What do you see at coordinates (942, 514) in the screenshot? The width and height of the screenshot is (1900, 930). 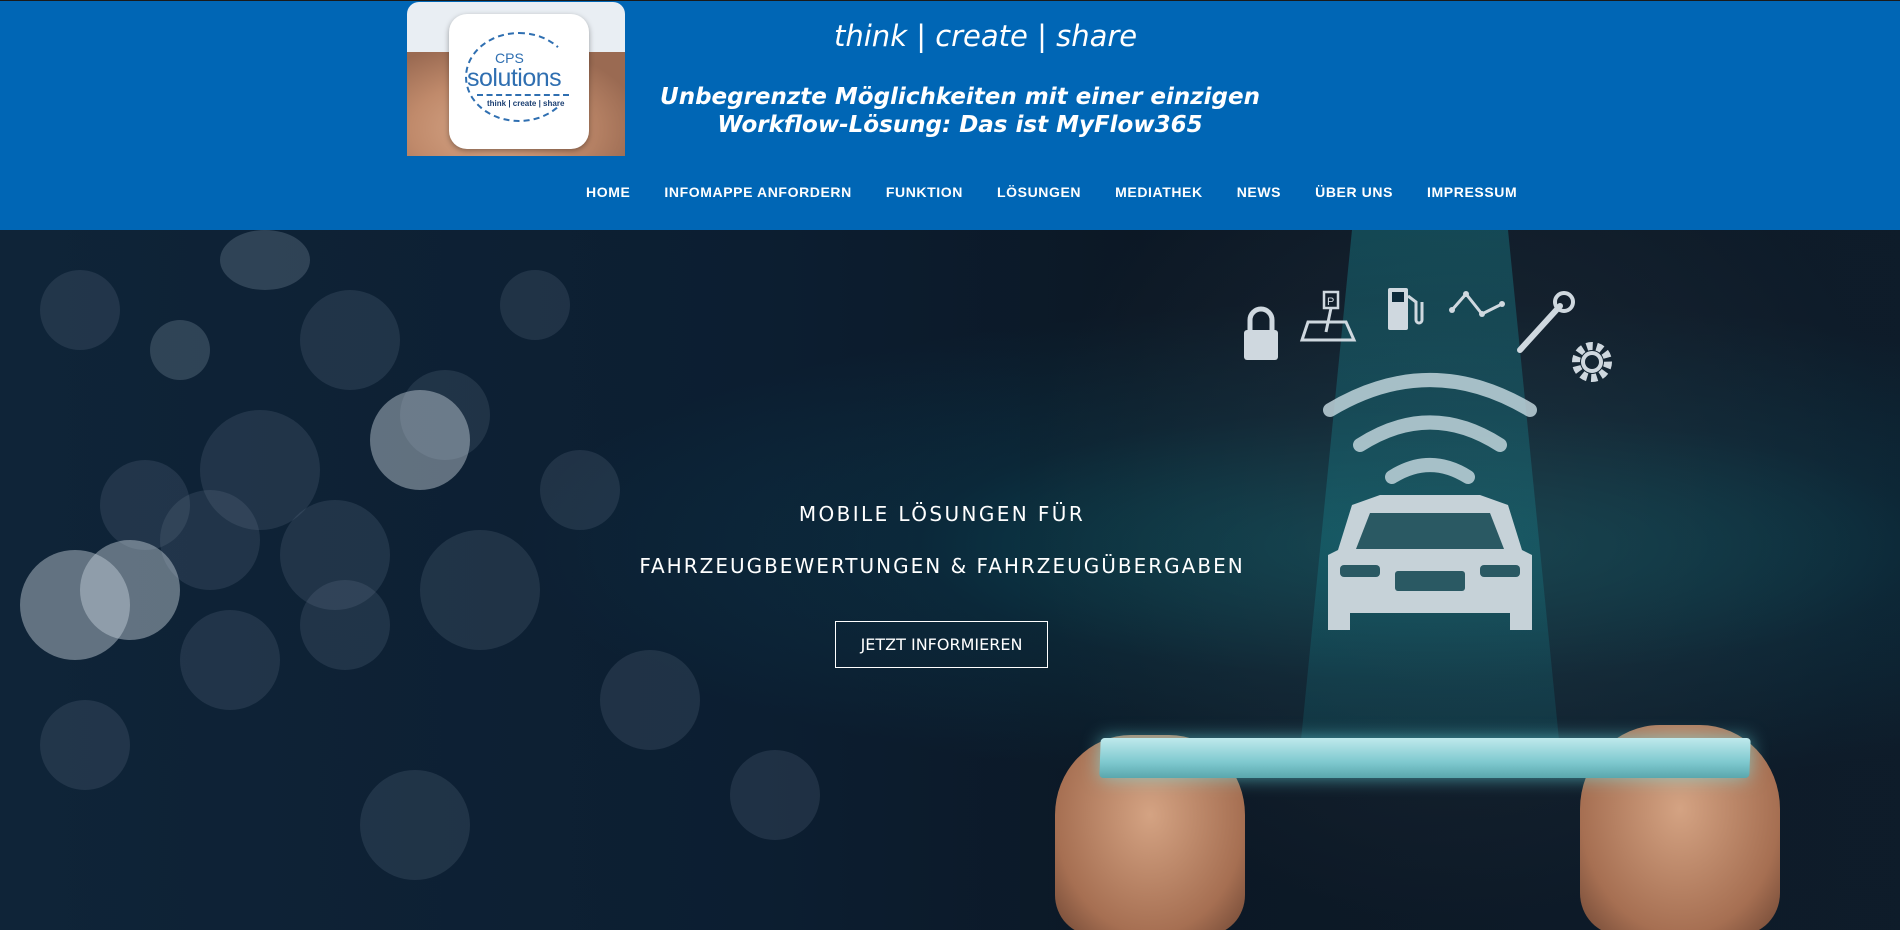 I see `hero-heading-line-1: MOBILE LÖSUNGEN FÜR` at bounding box center [942, 514].